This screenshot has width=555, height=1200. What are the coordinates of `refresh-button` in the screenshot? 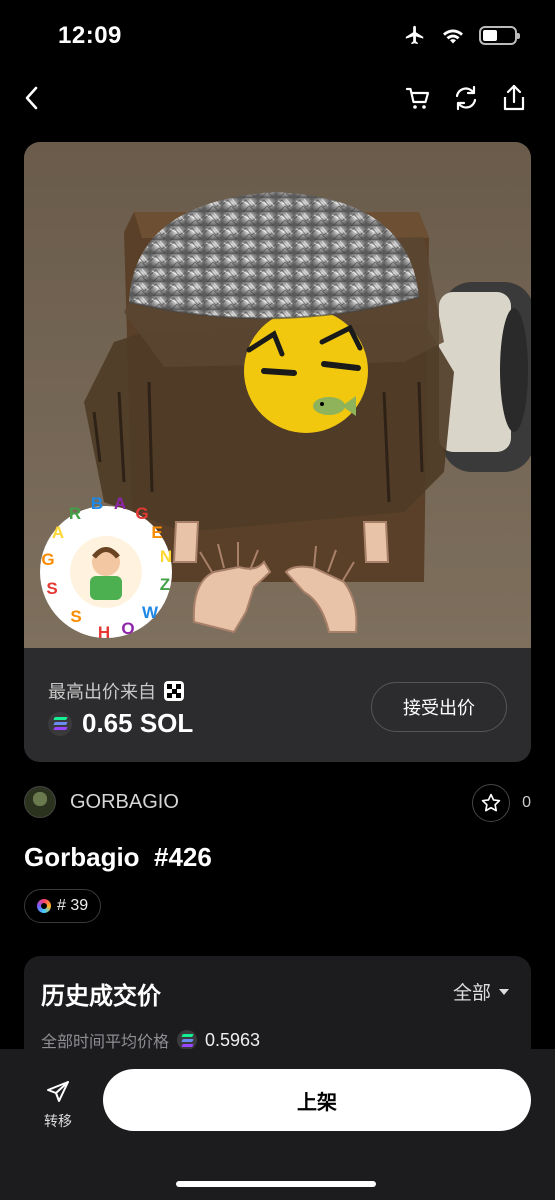 It's located at (466, 98).